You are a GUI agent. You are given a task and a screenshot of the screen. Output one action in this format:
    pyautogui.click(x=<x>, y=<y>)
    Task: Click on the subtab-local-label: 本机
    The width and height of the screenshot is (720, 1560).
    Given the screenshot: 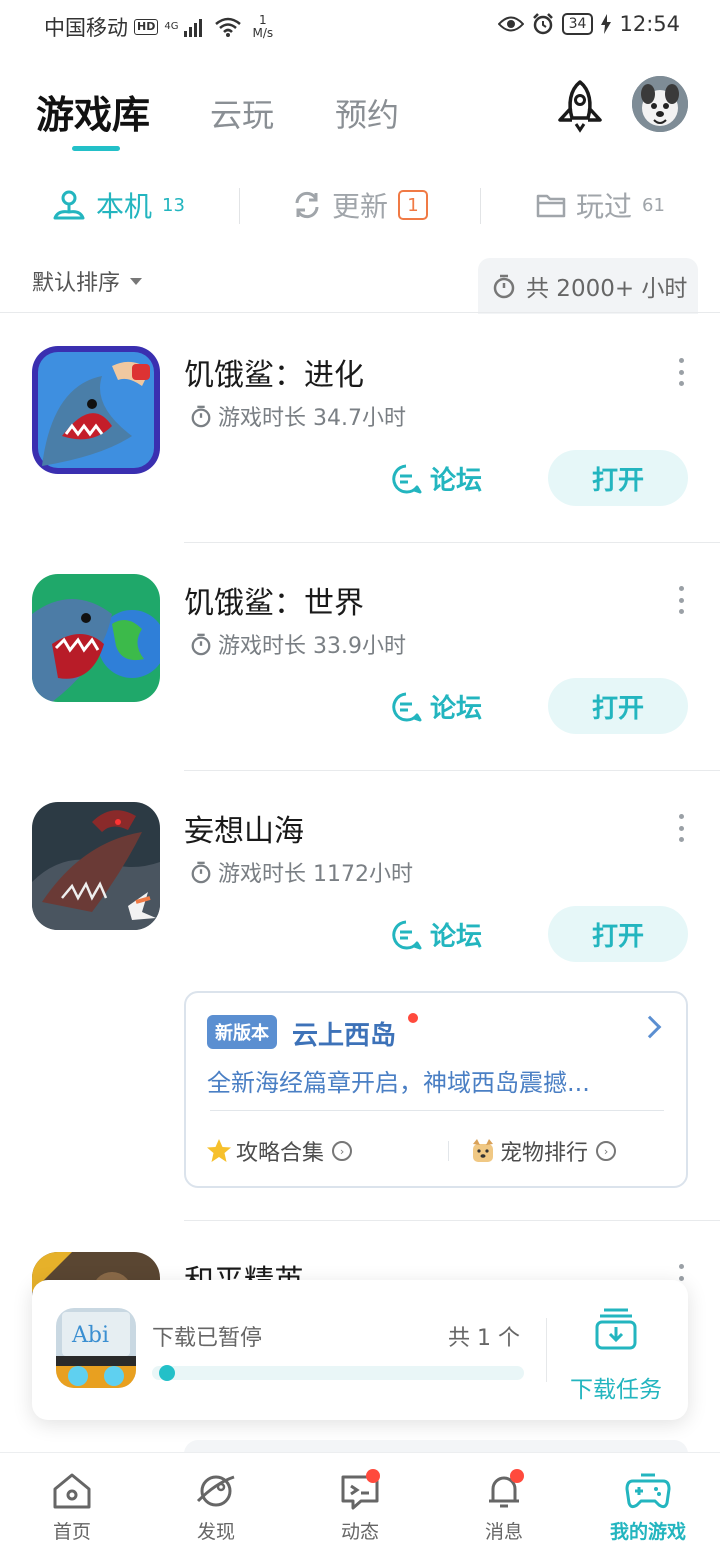 What is the action you would take?
    pyautogui.click(x=124, y=206)
    